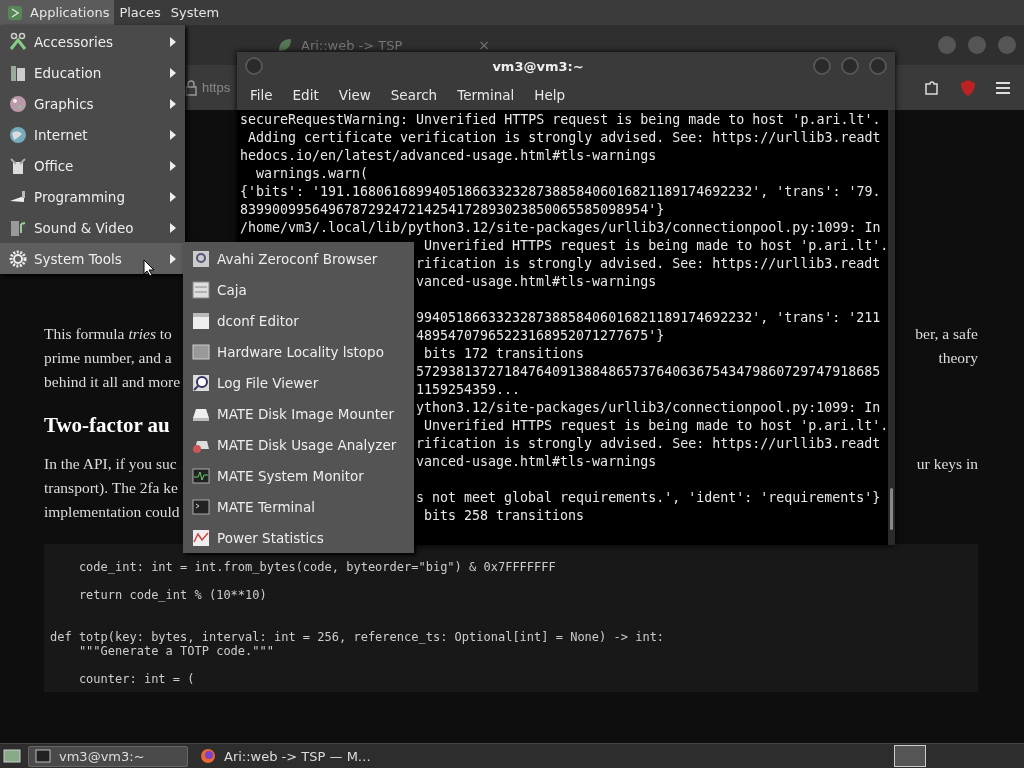 The image size is (1024, 768). I want to click on window-icon, so click(201, 320).